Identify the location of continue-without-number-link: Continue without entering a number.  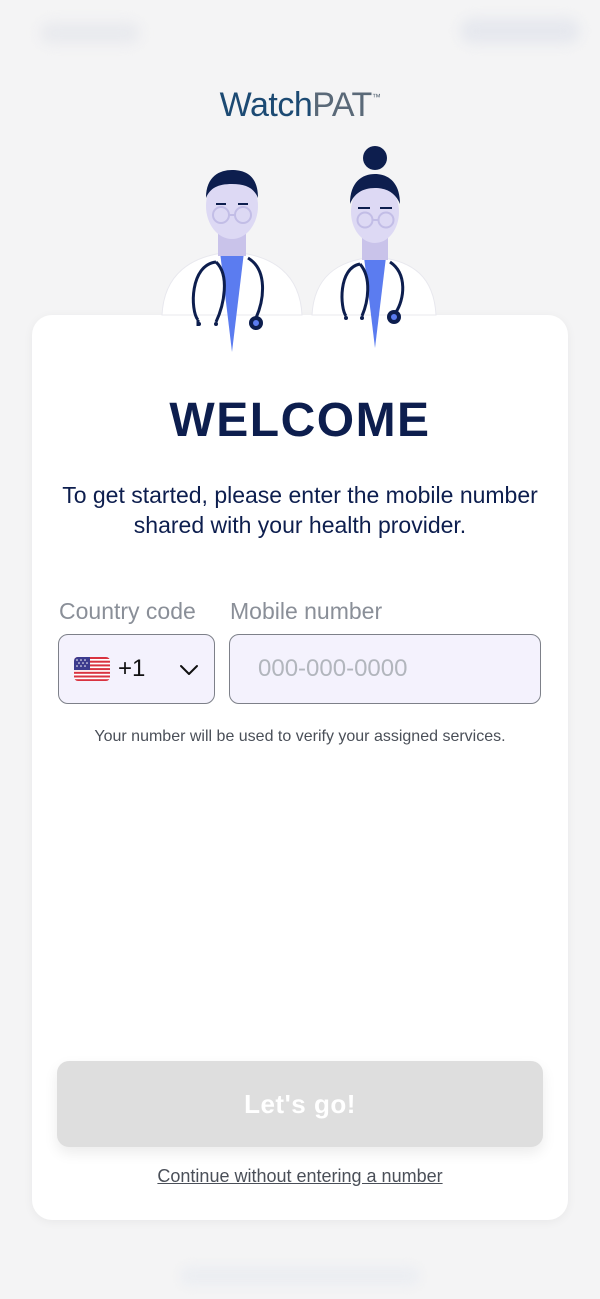
(300, 1176).